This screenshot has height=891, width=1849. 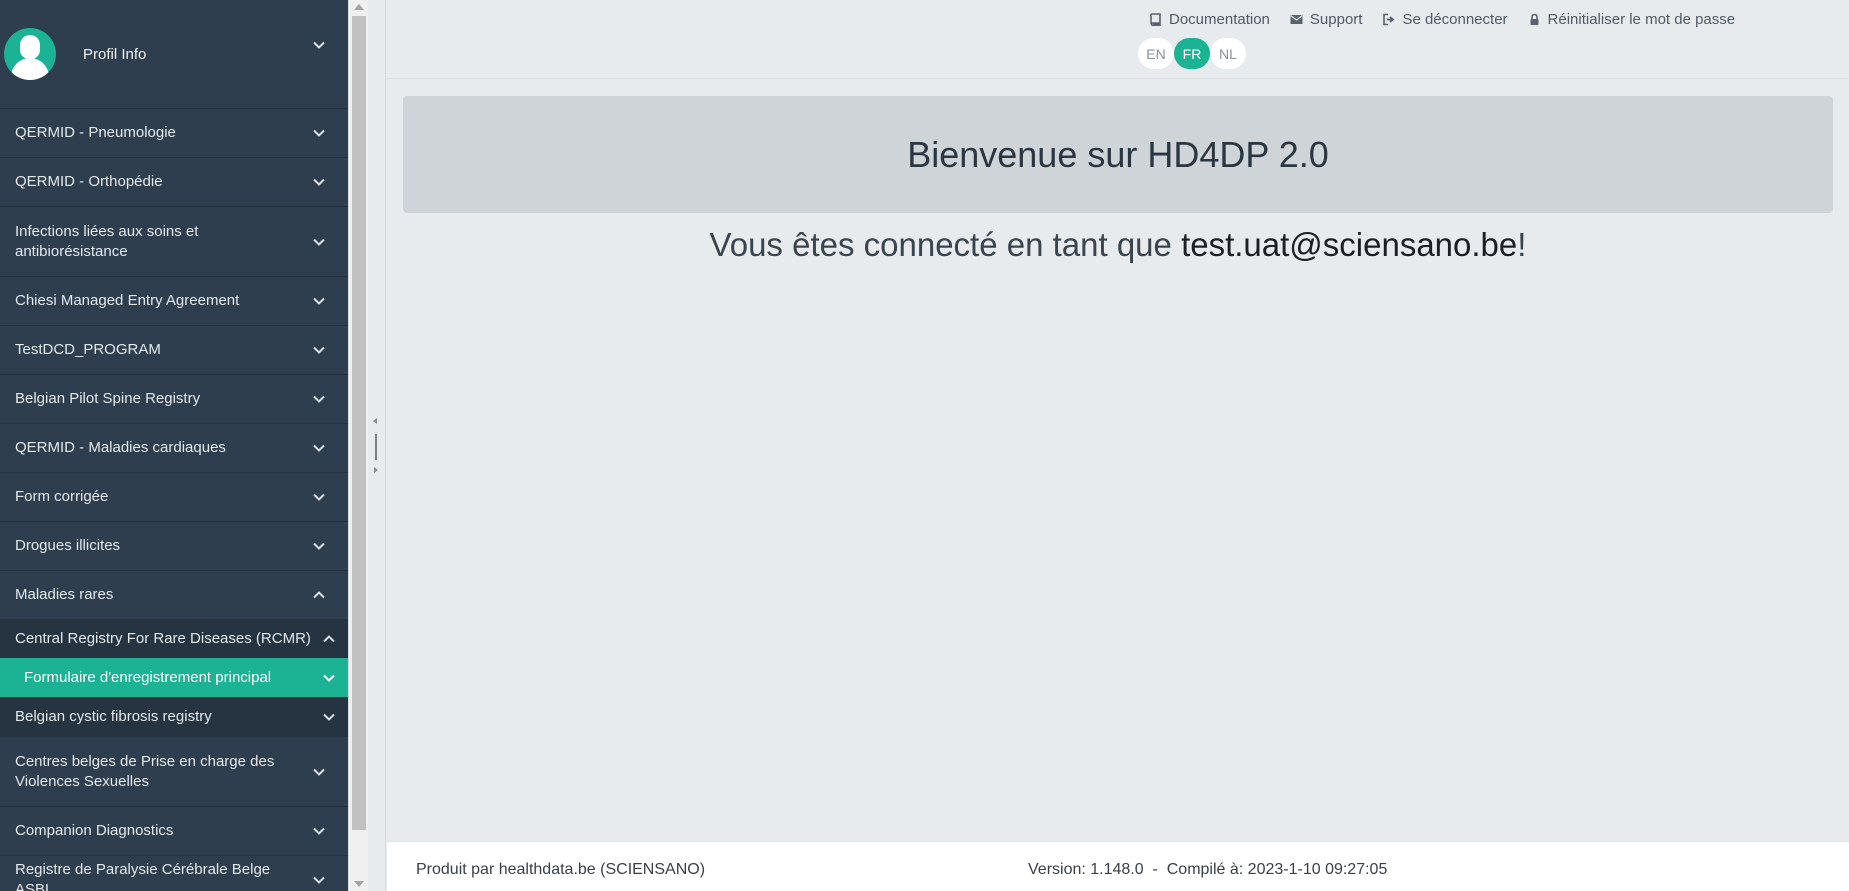 I want to click on welcome-title: Bienvenue sur HD4DP 2.0, so click(x=1118, y=154).